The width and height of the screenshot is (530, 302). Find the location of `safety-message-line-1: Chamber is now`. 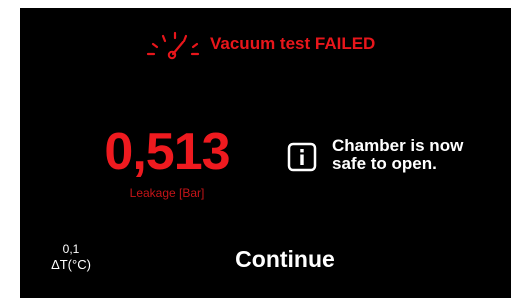

safety-message-line-1: Chamber is now is located at coordinates (398, 145).